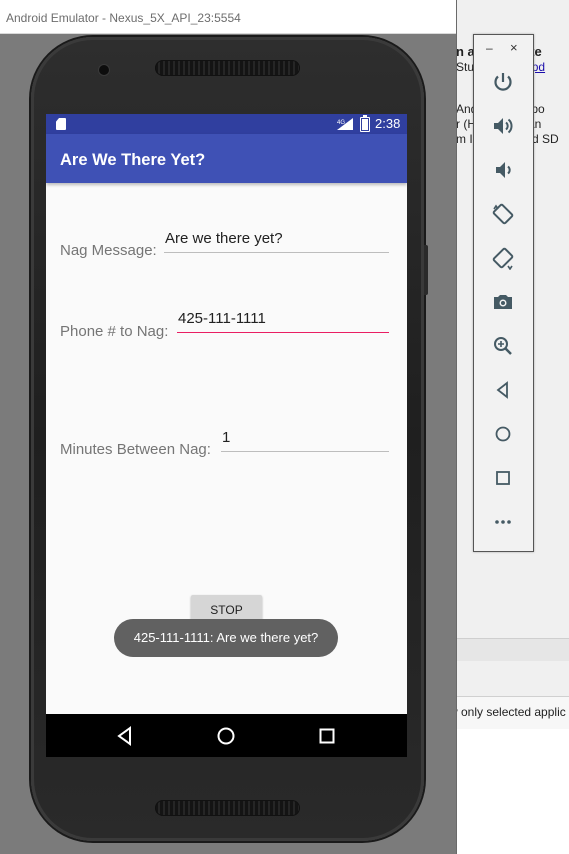 The image size is (569, 854). What do you see at coordinates (503, 346) in the screenshot?
I see `zoom-icon` at bounding box center [503, 346].